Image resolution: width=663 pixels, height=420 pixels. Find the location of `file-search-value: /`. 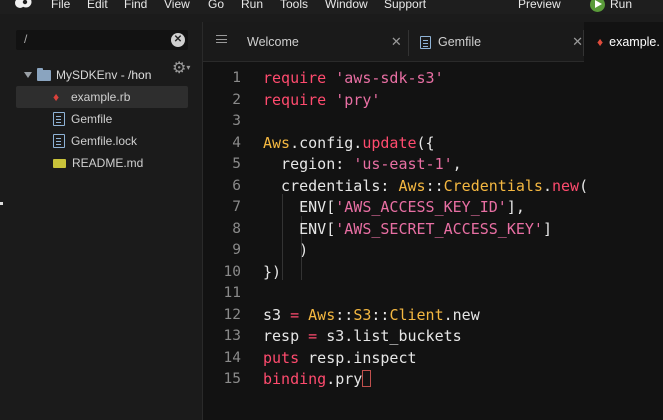

file-search-value: / is located at coordinates (26, 39).